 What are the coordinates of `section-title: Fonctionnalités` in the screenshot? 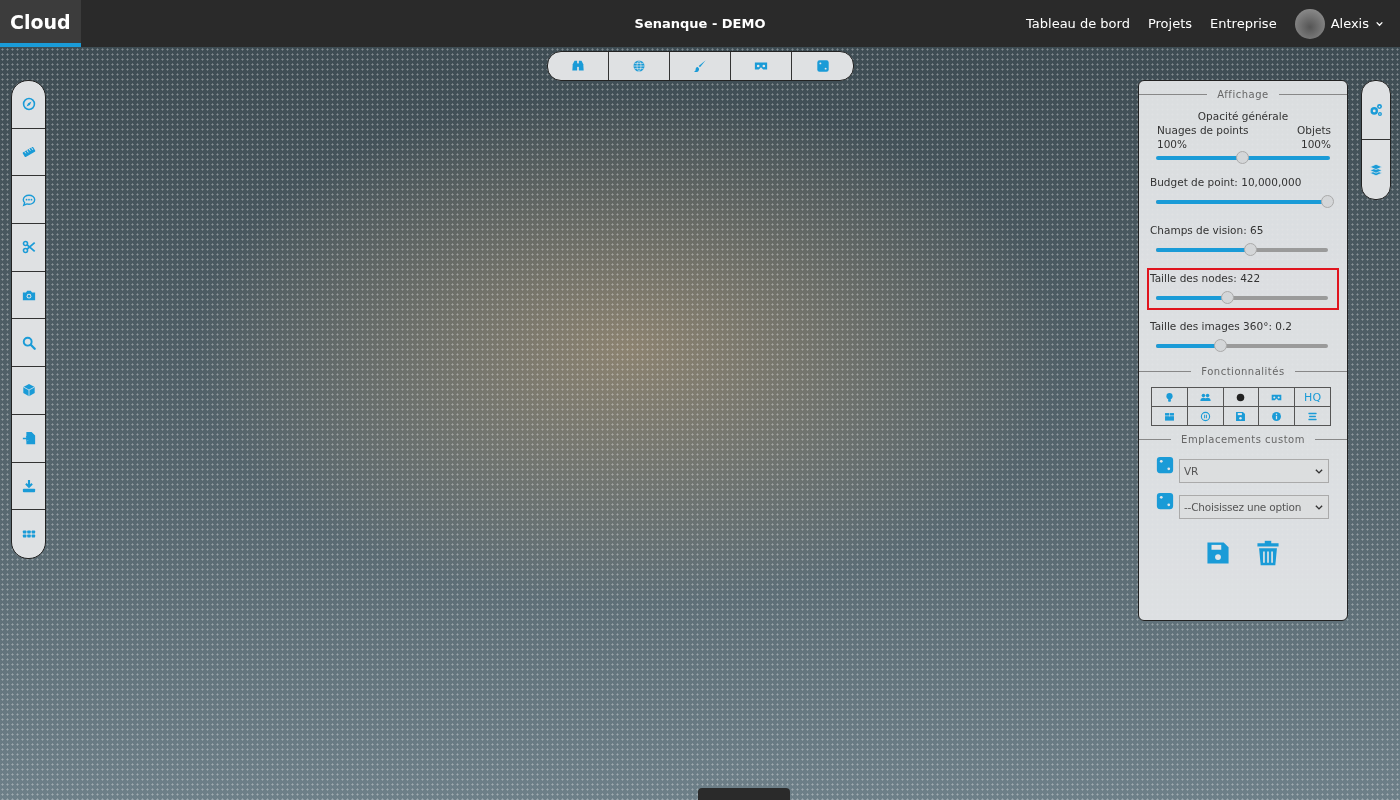 It's located at (1243, 371).